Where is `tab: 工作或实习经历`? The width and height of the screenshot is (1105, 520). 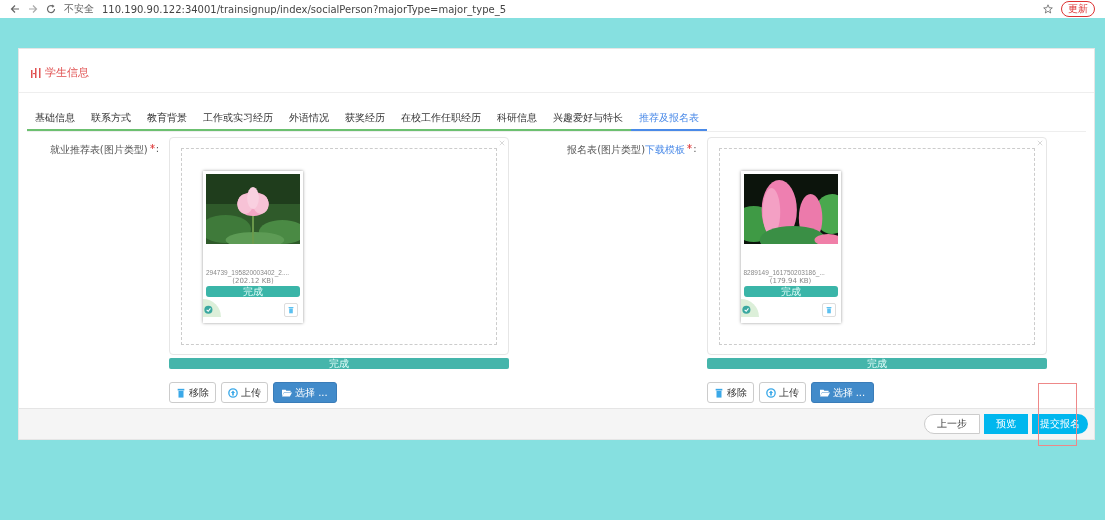
tab: 工作或实习经历 is located at coordinates (238, 121).